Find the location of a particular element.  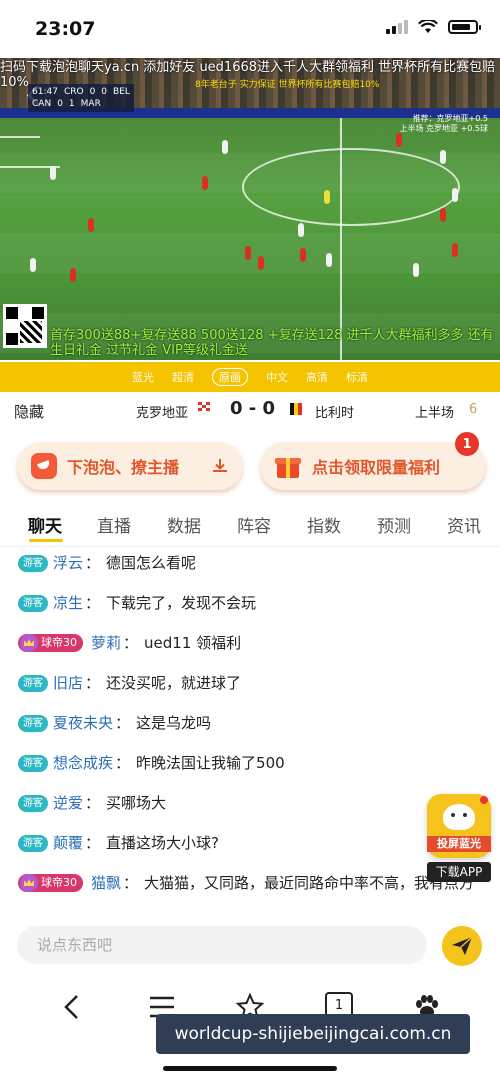

chat-text: 直播这场大小球? is located at coordinates (162, 843).